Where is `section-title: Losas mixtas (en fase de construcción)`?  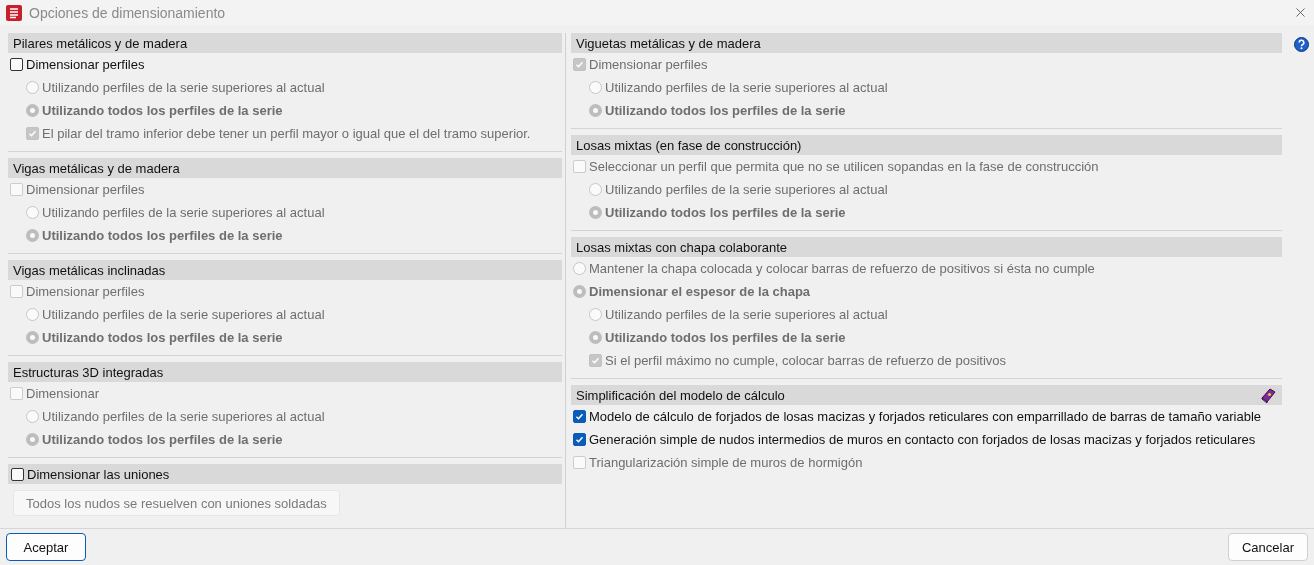 section-title: Losas mixtas (en fase de construcción) is located at coordinates (689, 145).